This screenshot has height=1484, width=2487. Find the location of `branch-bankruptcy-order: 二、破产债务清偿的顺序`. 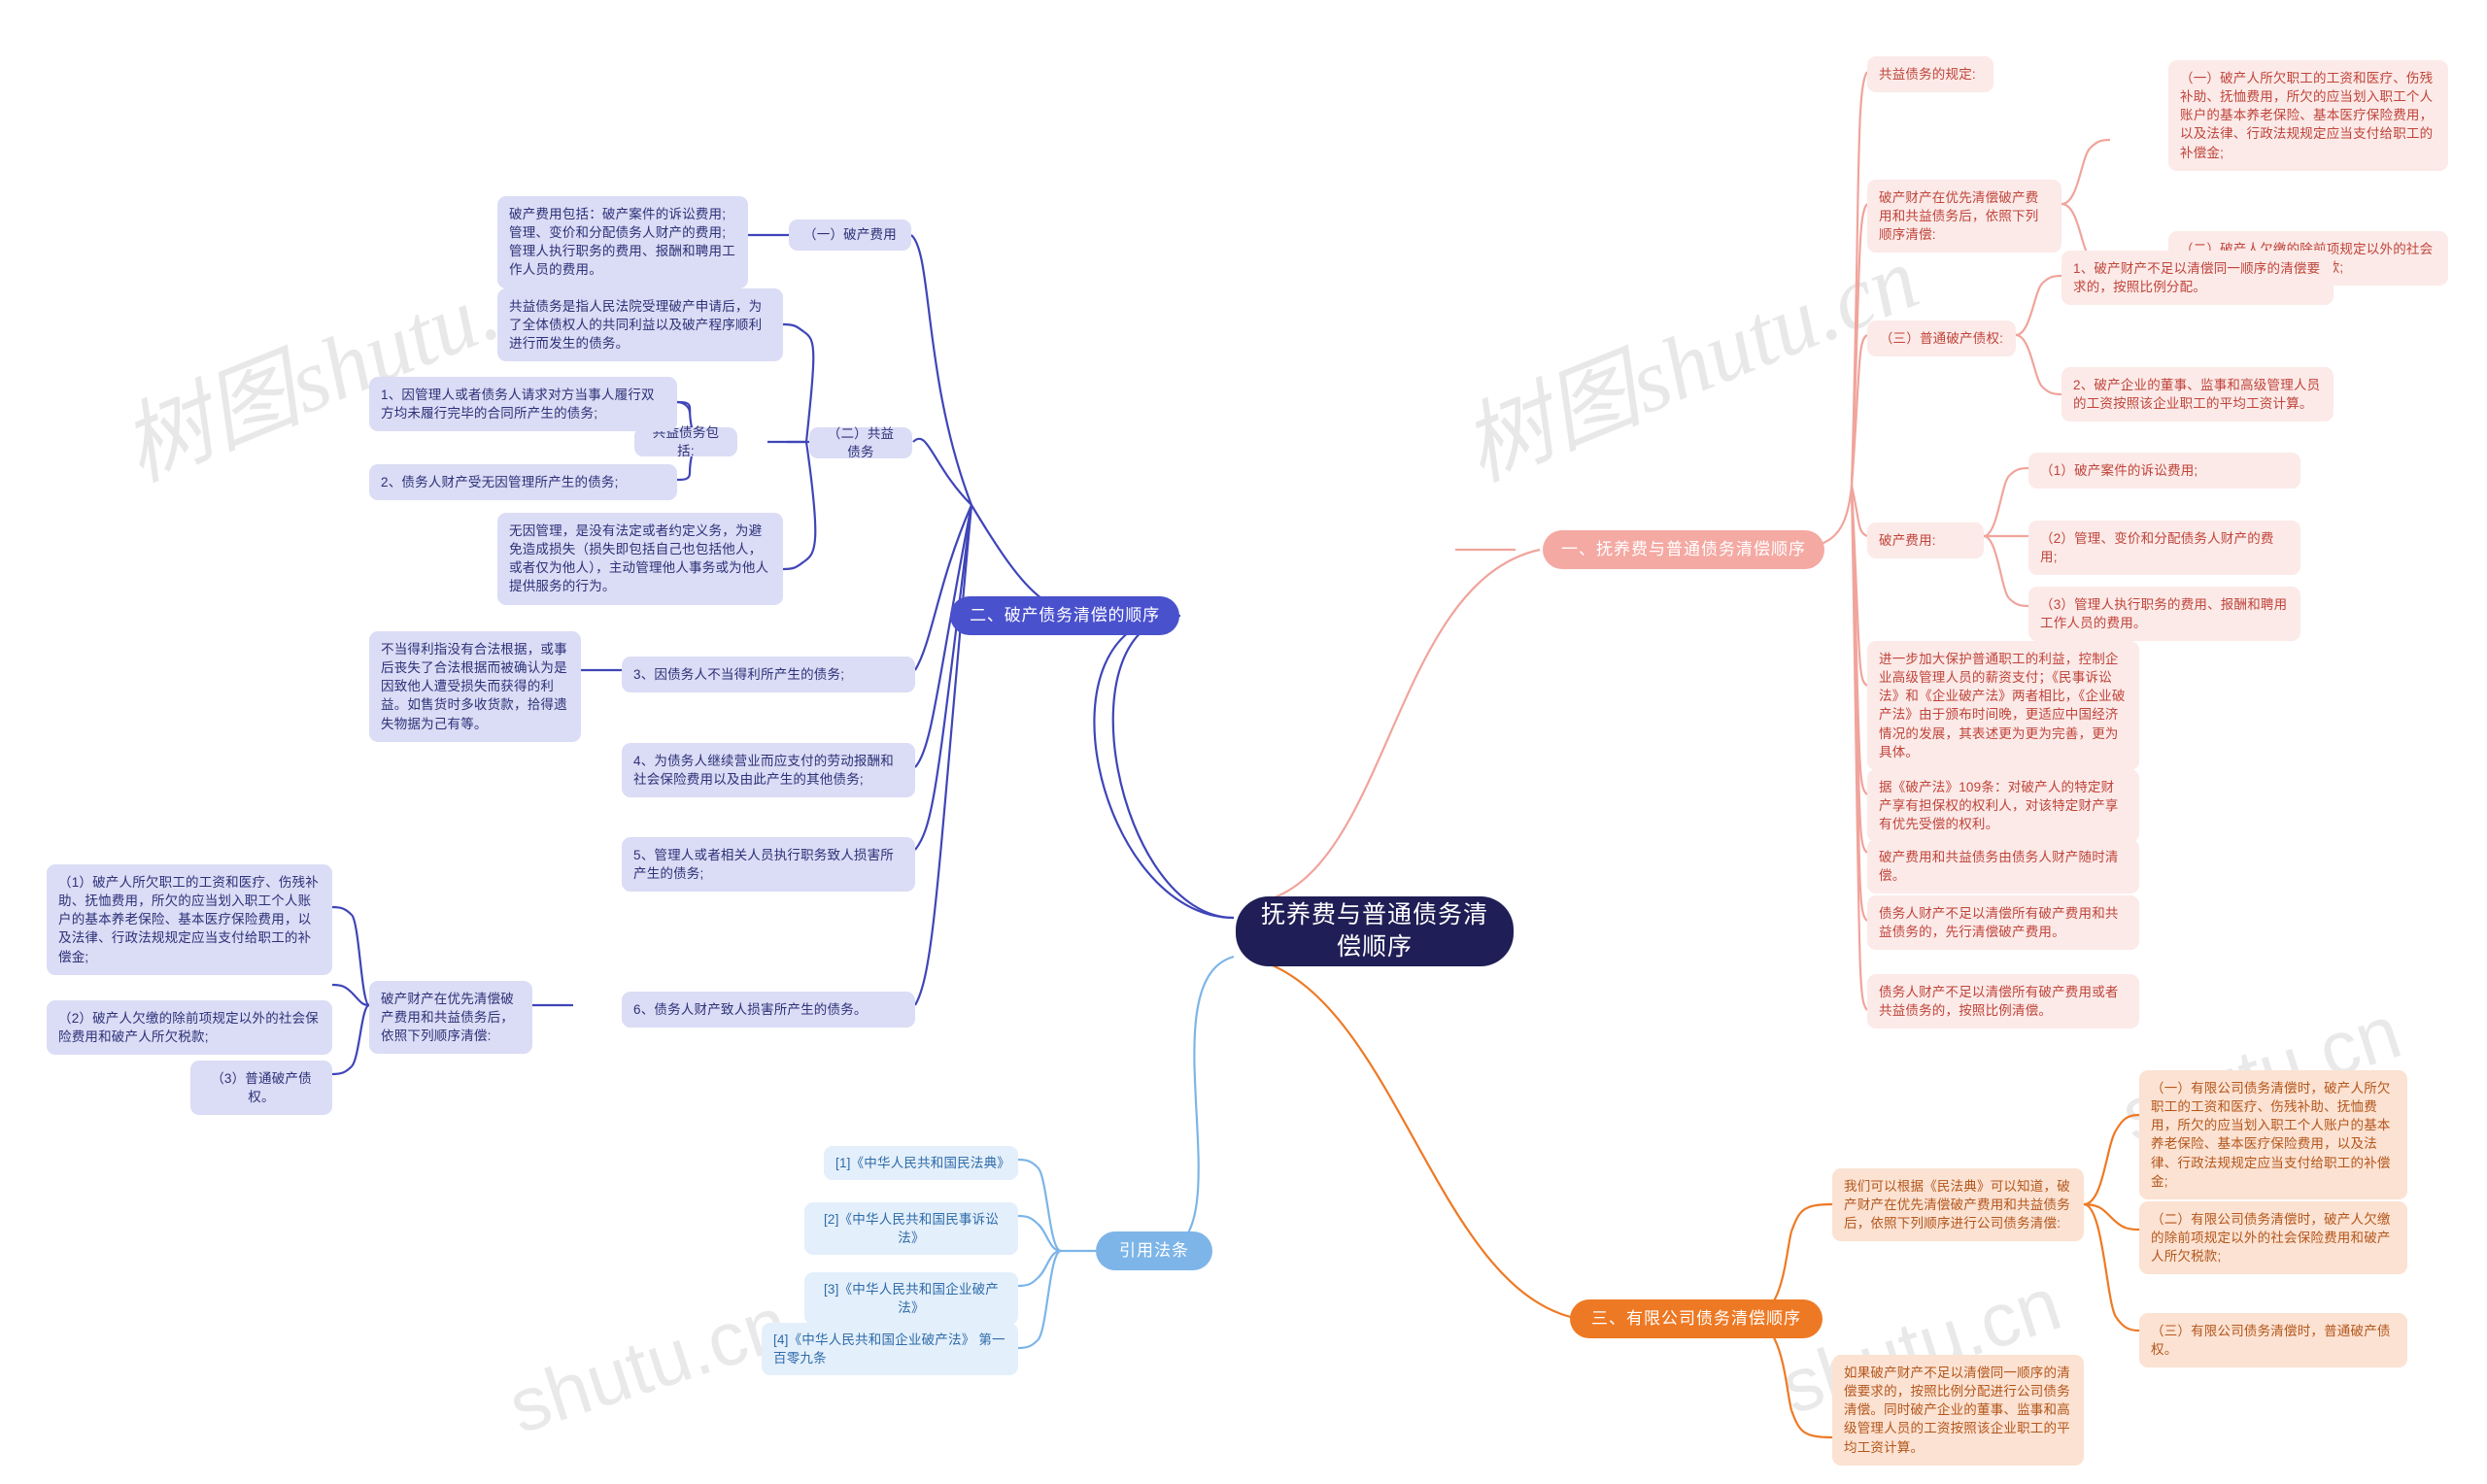

branch-bankruptcy-order: 二、破产债务清偿的顺序 is located at coordinates (1064, 615).